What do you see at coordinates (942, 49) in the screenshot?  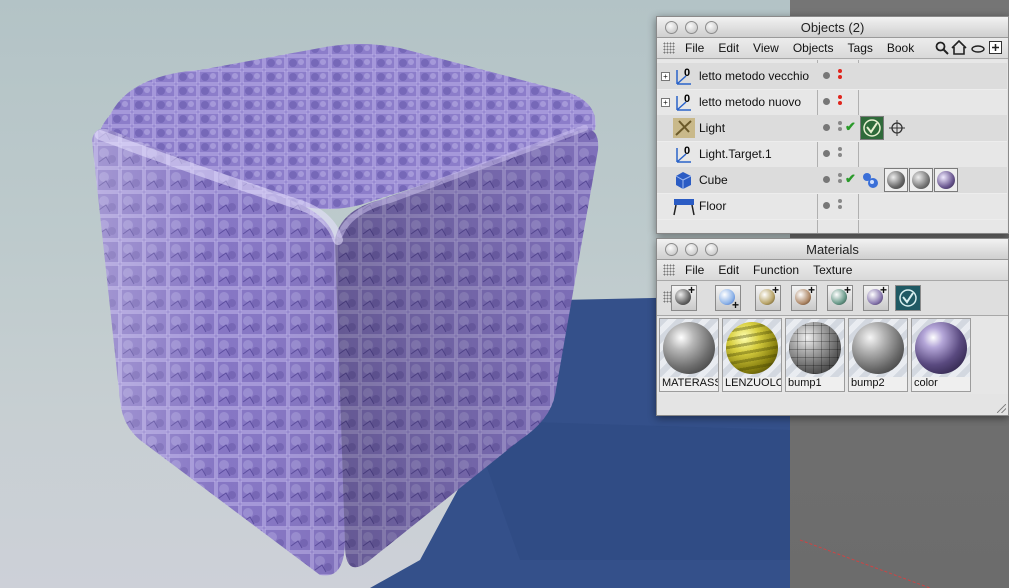 I see `search-icon` at bounding box center [942, 49].